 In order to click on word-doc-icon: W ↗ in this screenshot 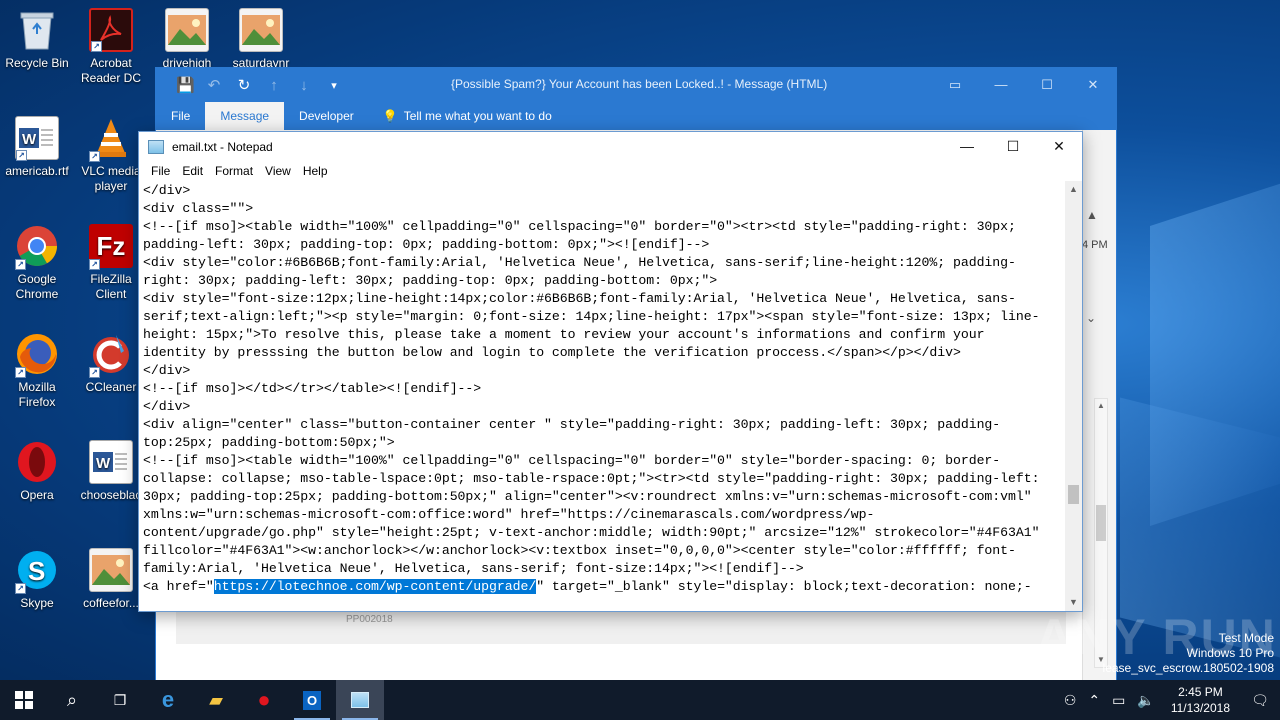, I will do `click(37, 138)`.